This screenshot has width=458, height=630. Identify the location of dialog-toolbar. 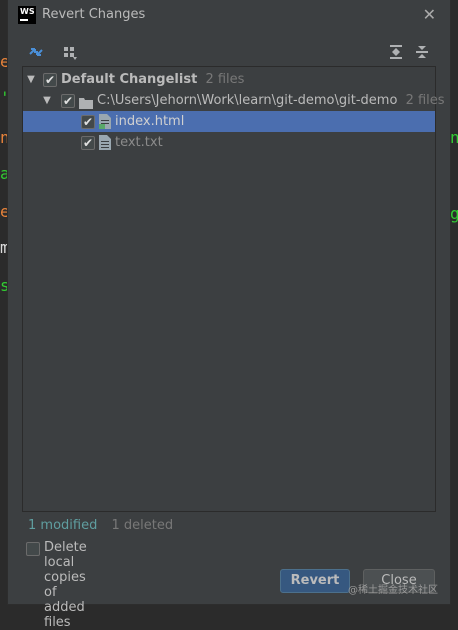
(229, 52).